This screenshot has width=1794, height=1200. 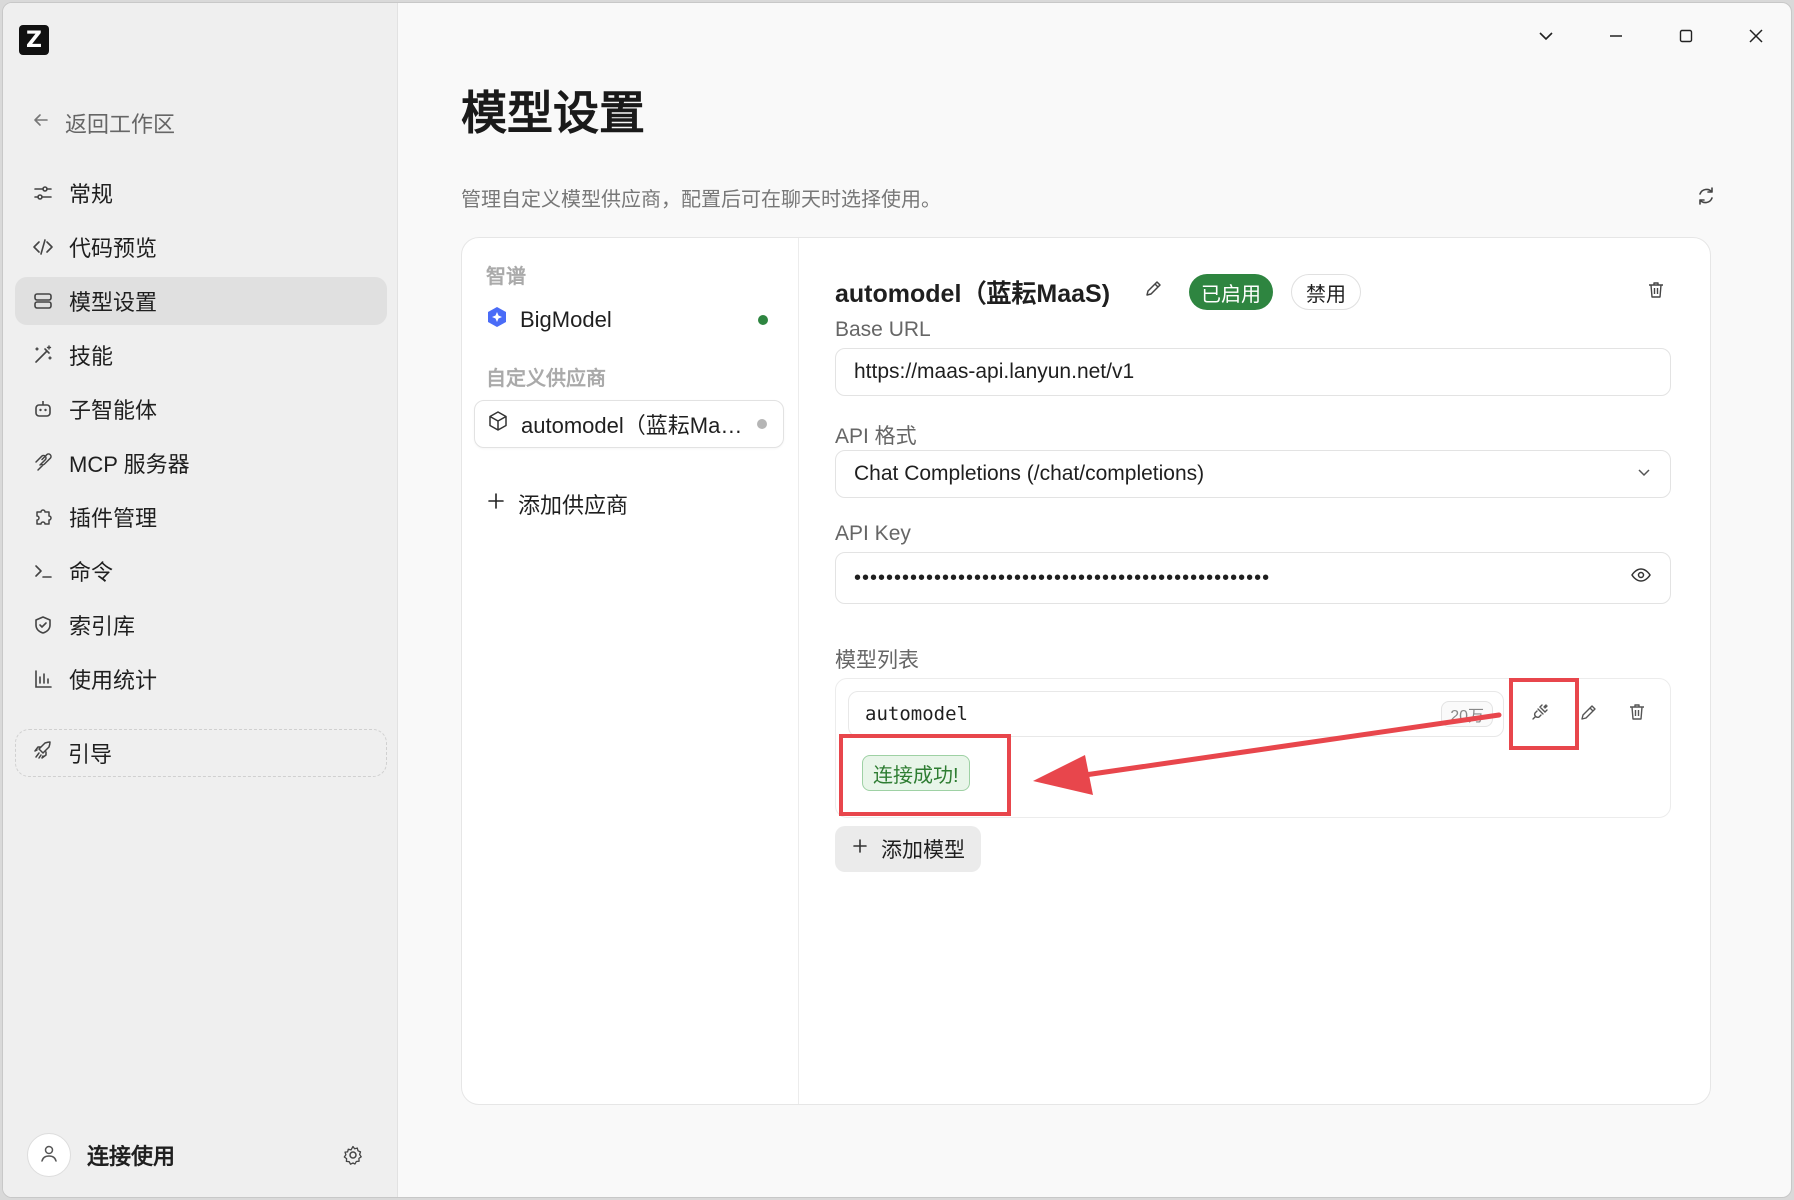 I want to click on sliders-icon, so click(x=43, y=193).